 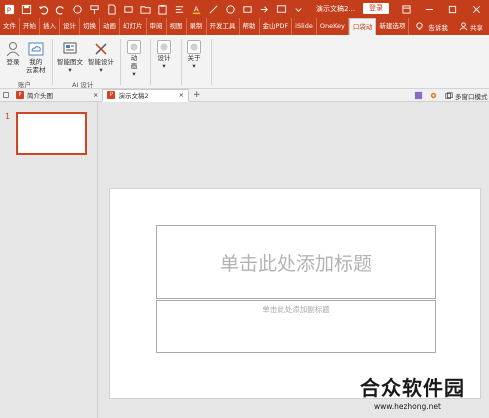 I want to click on save-icon, so click(x=26, y=9).